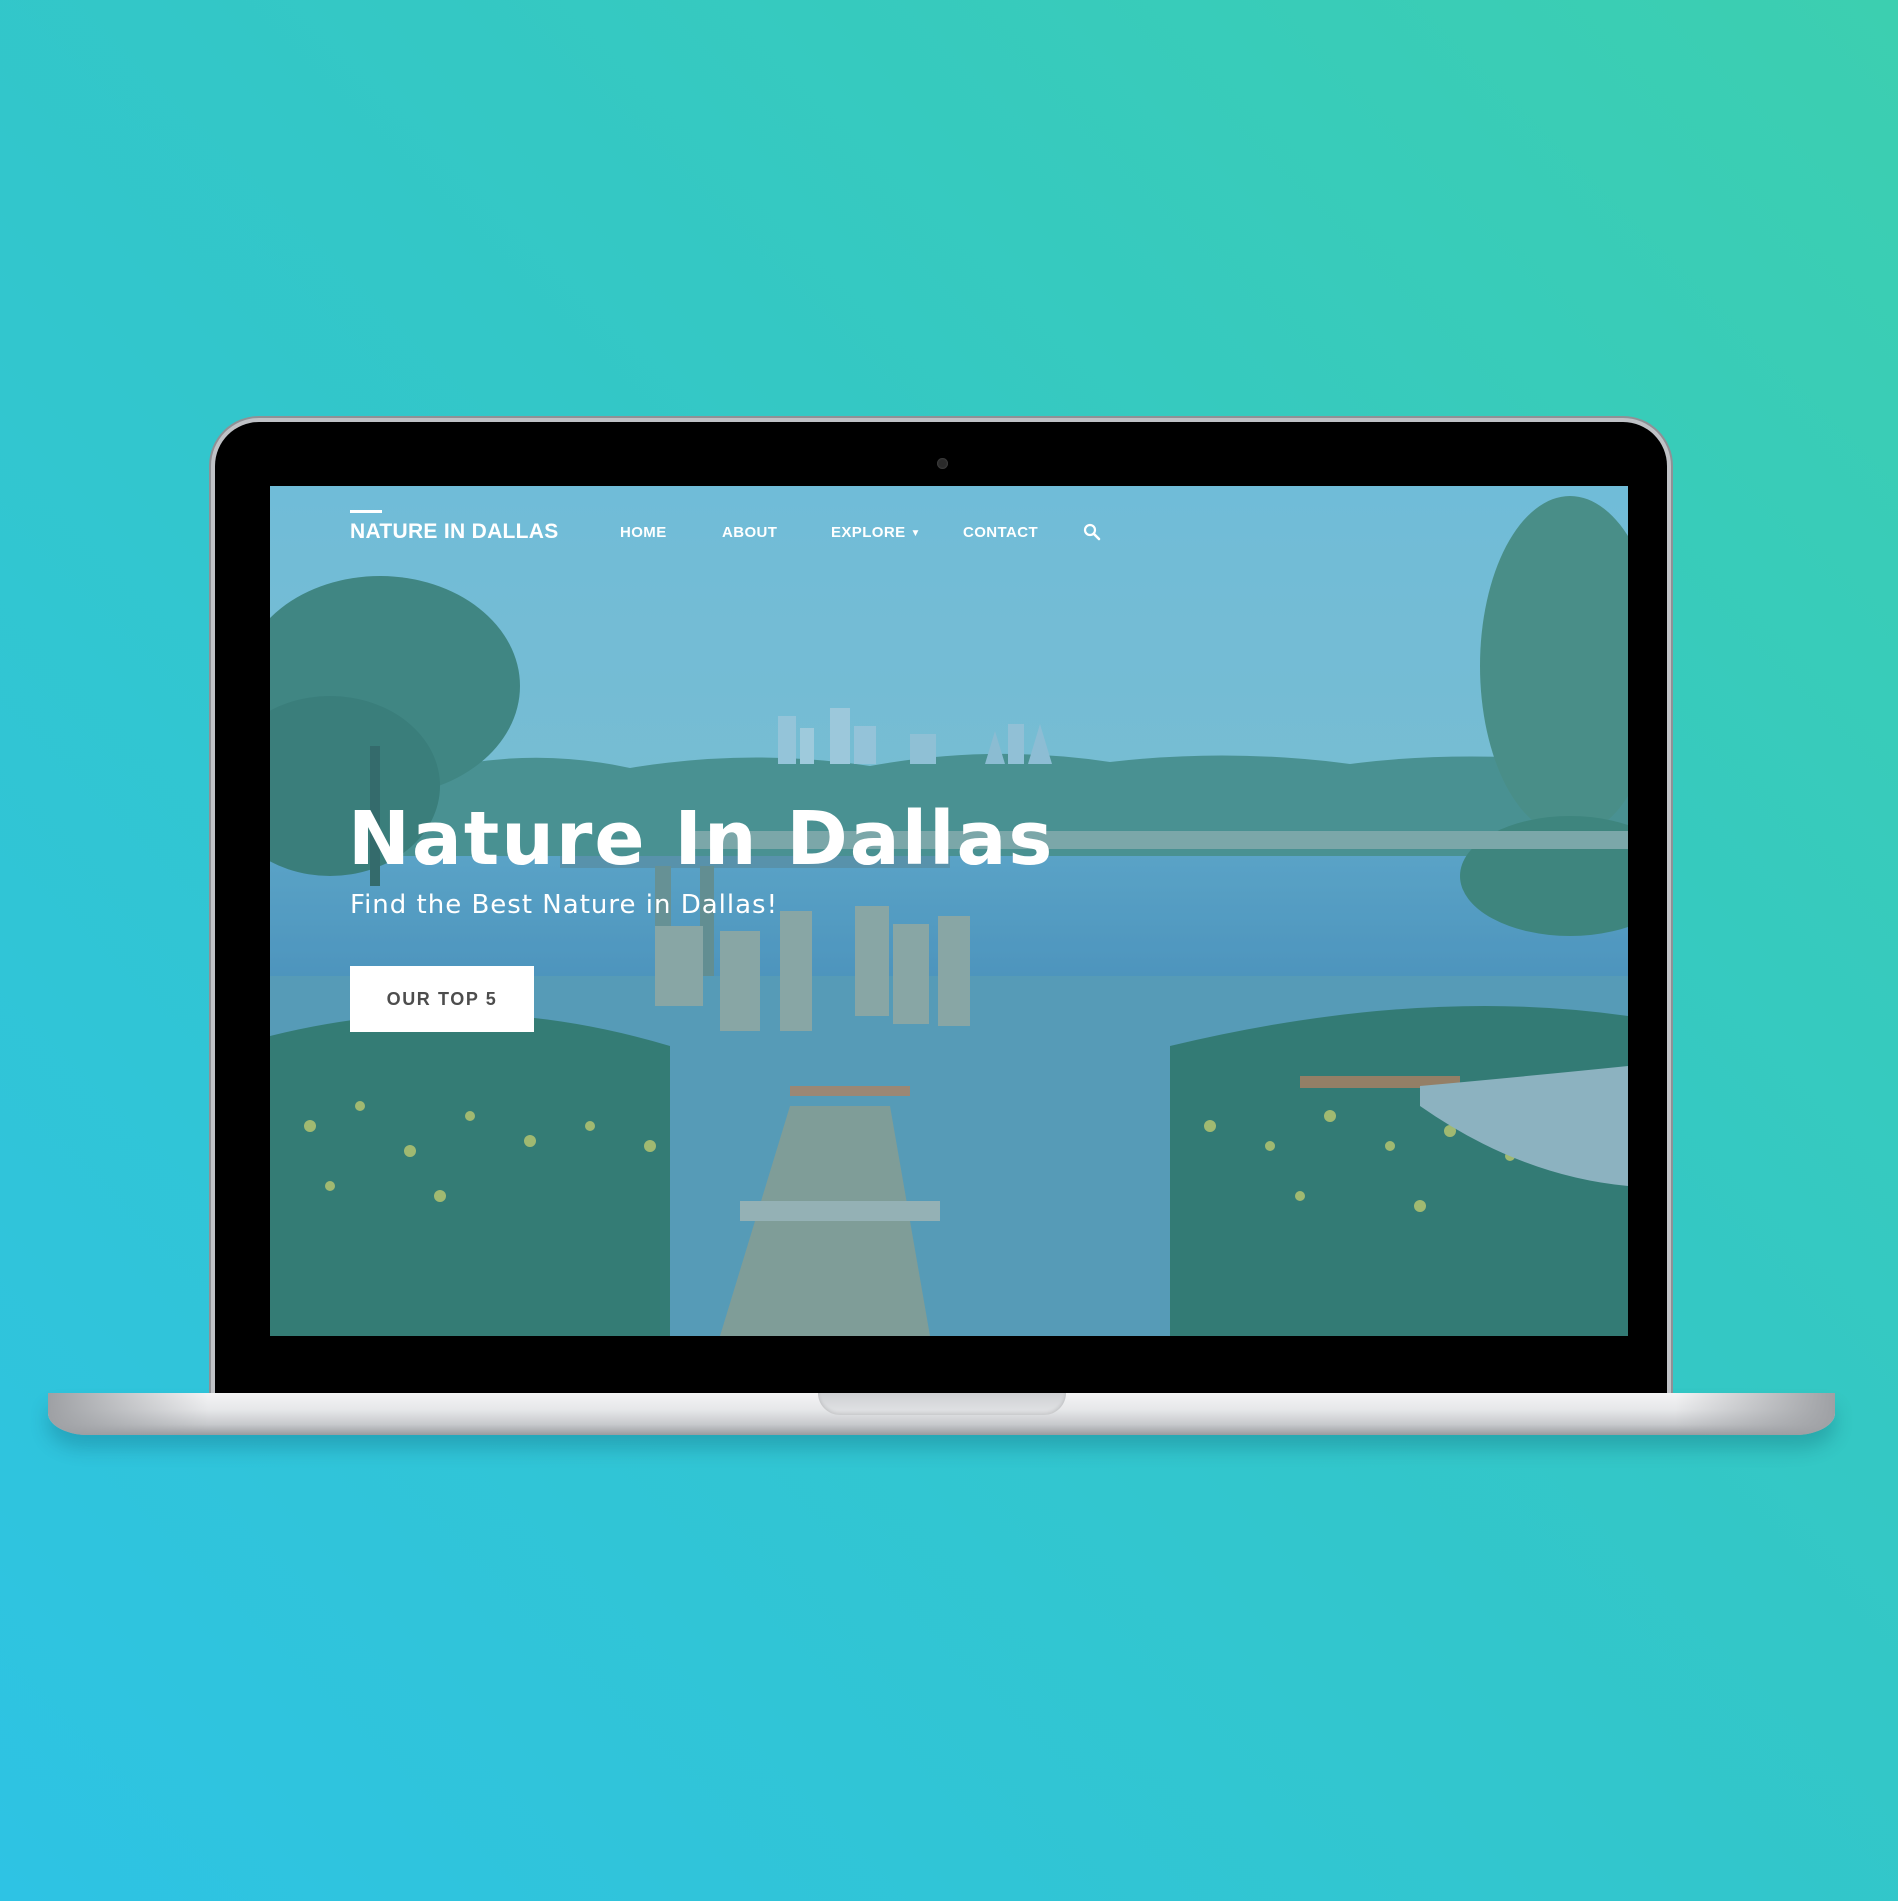  Describe the element at coordinates (749, 532) in the screenshot. I see `nav-about: ABOUT` at that location.